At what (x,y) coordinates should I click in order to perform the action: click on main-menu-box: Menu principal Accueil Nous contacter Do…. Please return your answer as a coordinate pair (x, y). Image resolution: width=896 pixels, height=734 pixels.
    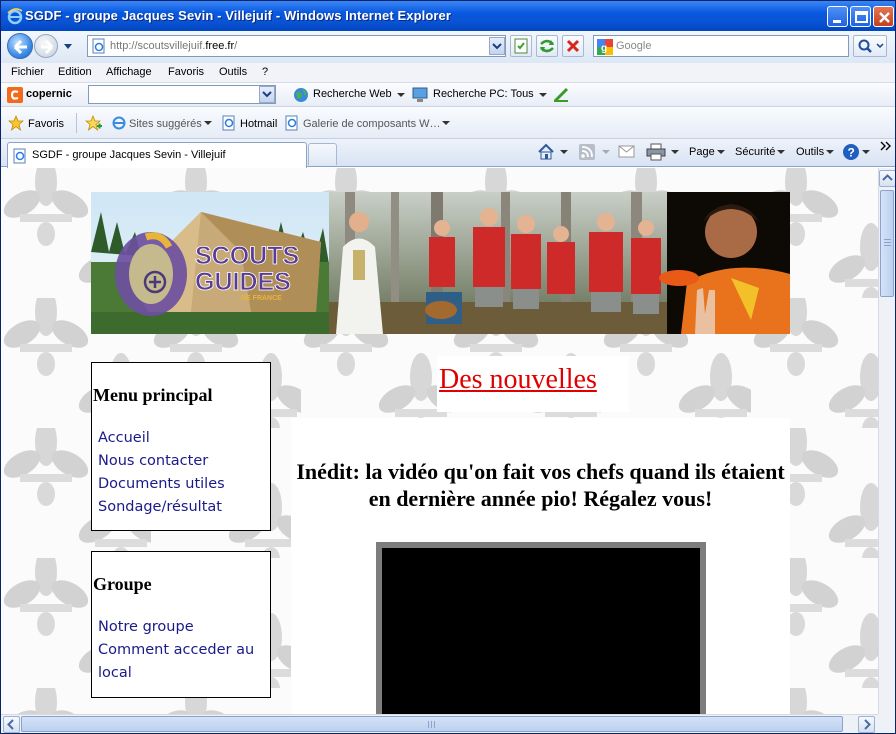
    Looking at the image, I should click on (181, 446).